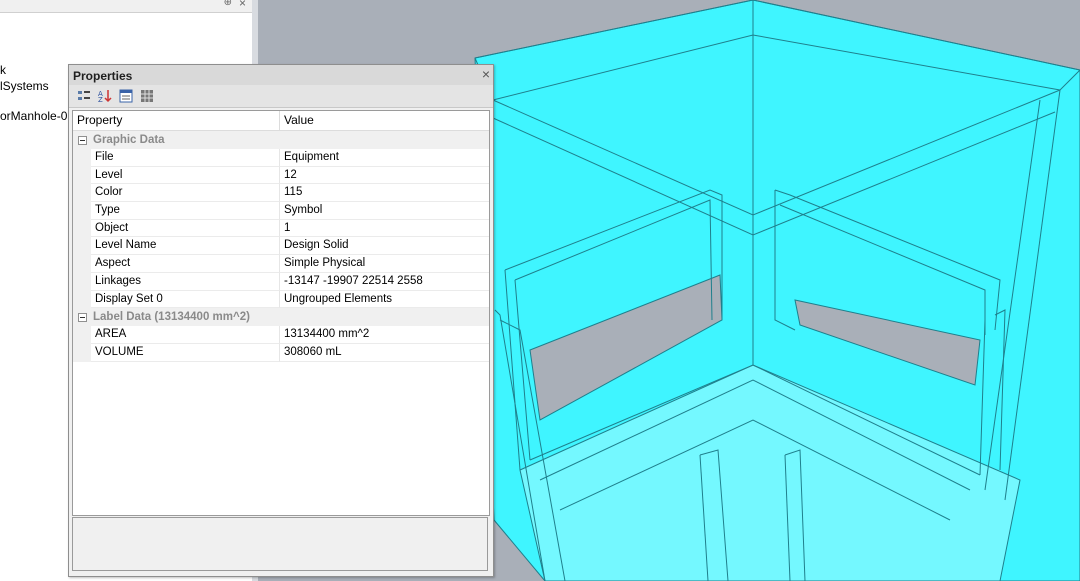 Image resolution: width=1080 pixels, height=581 pixels. What do you see at coordinates (185, 211) in the screenshot?
I see `property-name: Type` at bounding box center [185, 211].